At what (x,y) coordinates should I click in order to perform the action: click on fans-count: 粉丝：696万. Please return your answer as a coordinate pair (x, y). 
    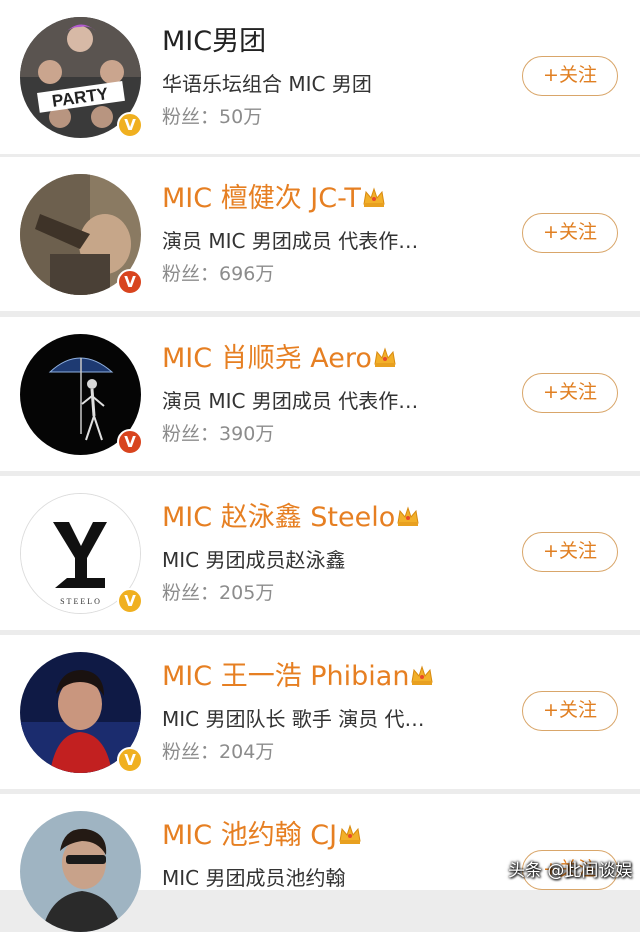
    Looking at the image, I should click on (218, 274).